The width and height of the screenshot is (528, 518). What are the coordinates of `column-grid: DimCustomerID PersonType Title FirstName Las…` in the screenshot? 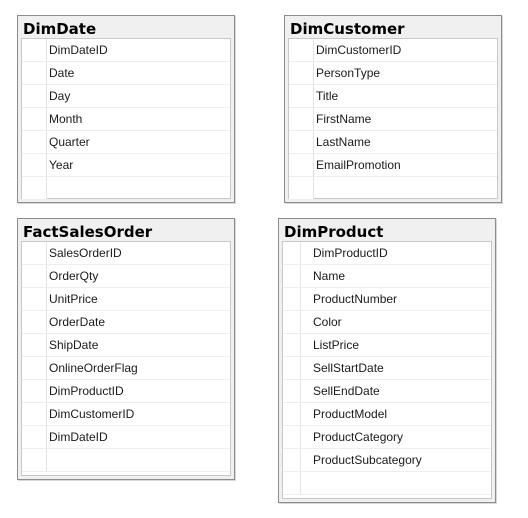 It's located at (393, 119).